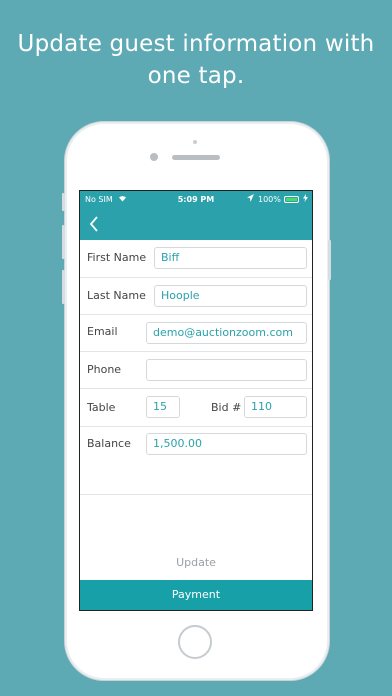  I want to click on bid-field: 110, so click(275, 407).